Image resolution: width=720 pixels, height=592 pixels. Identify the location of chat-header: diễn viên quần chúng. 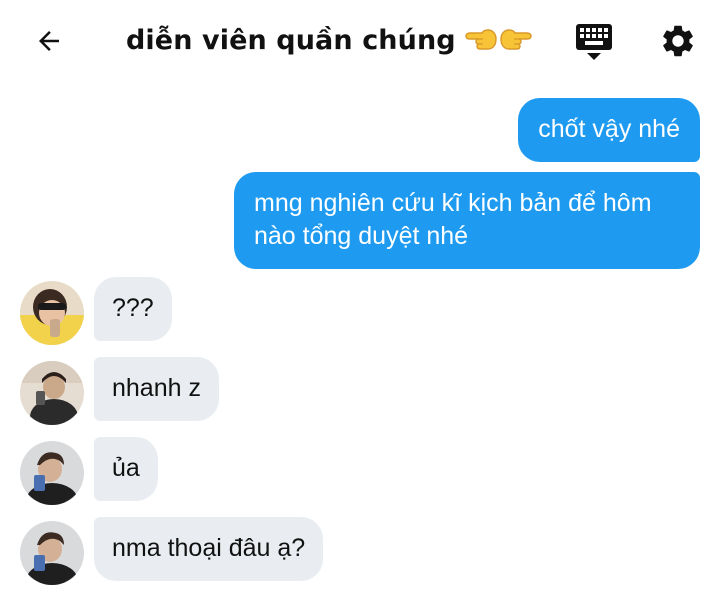
(360, 41).